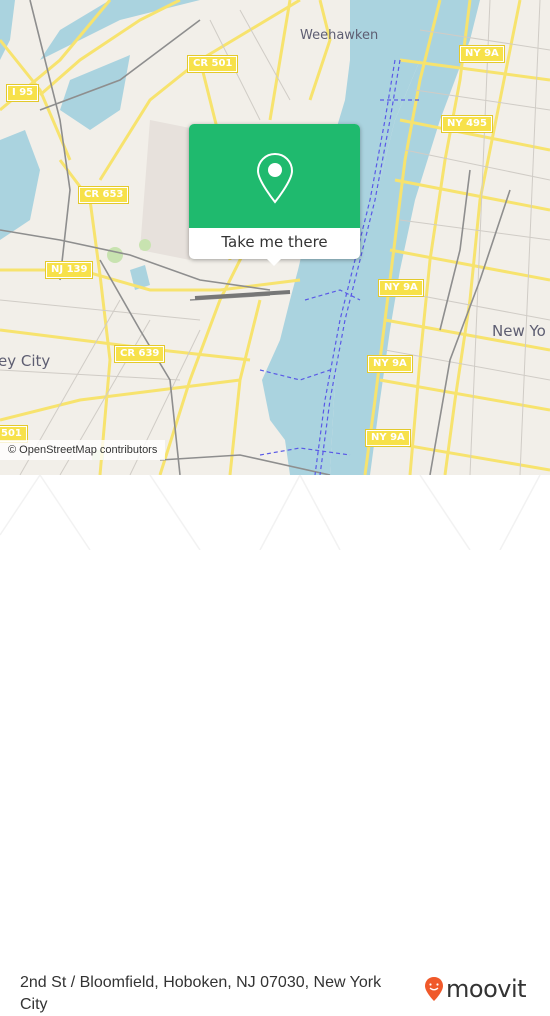  What do you see at coordinates (212, 64) in the screenshot?
I see `road-shield-cr501: CR 501` at bounding box center [212, 64].